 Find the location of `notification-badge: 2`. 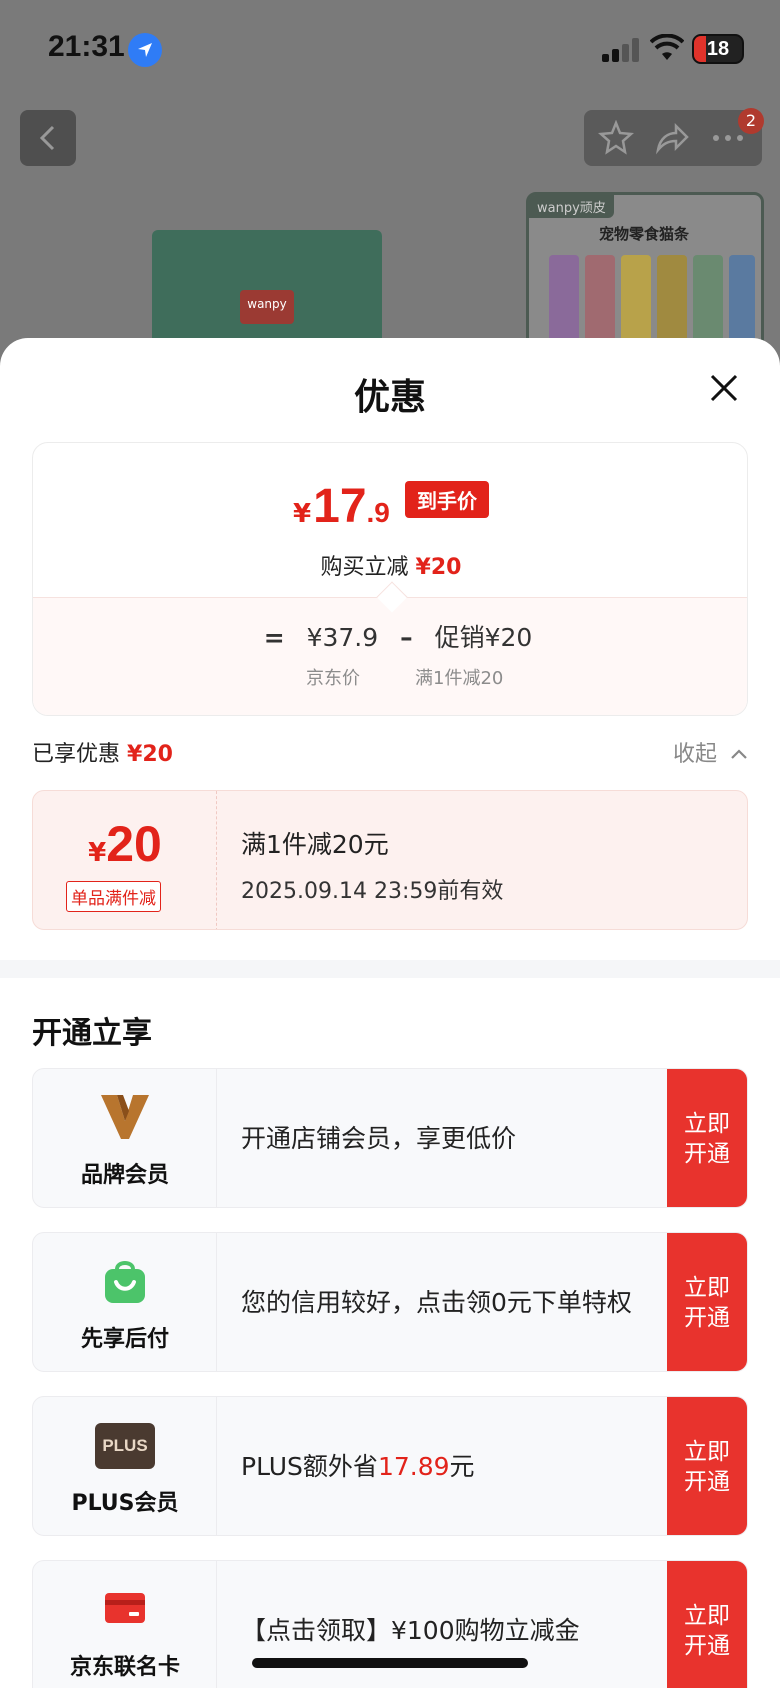

notification-badge: 2 is located at coordinates (751, 121).